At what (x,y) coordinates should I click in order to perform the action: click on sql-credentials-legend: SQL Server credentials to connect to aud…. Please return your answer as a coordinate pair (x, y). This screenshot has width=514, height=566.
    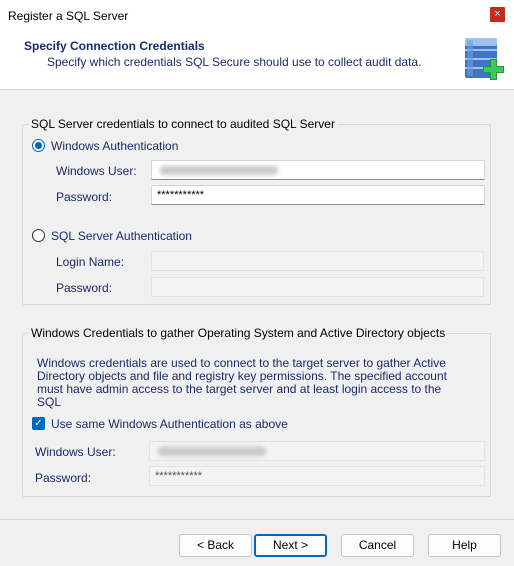
    Looking at the image, I should click on (183, 124).